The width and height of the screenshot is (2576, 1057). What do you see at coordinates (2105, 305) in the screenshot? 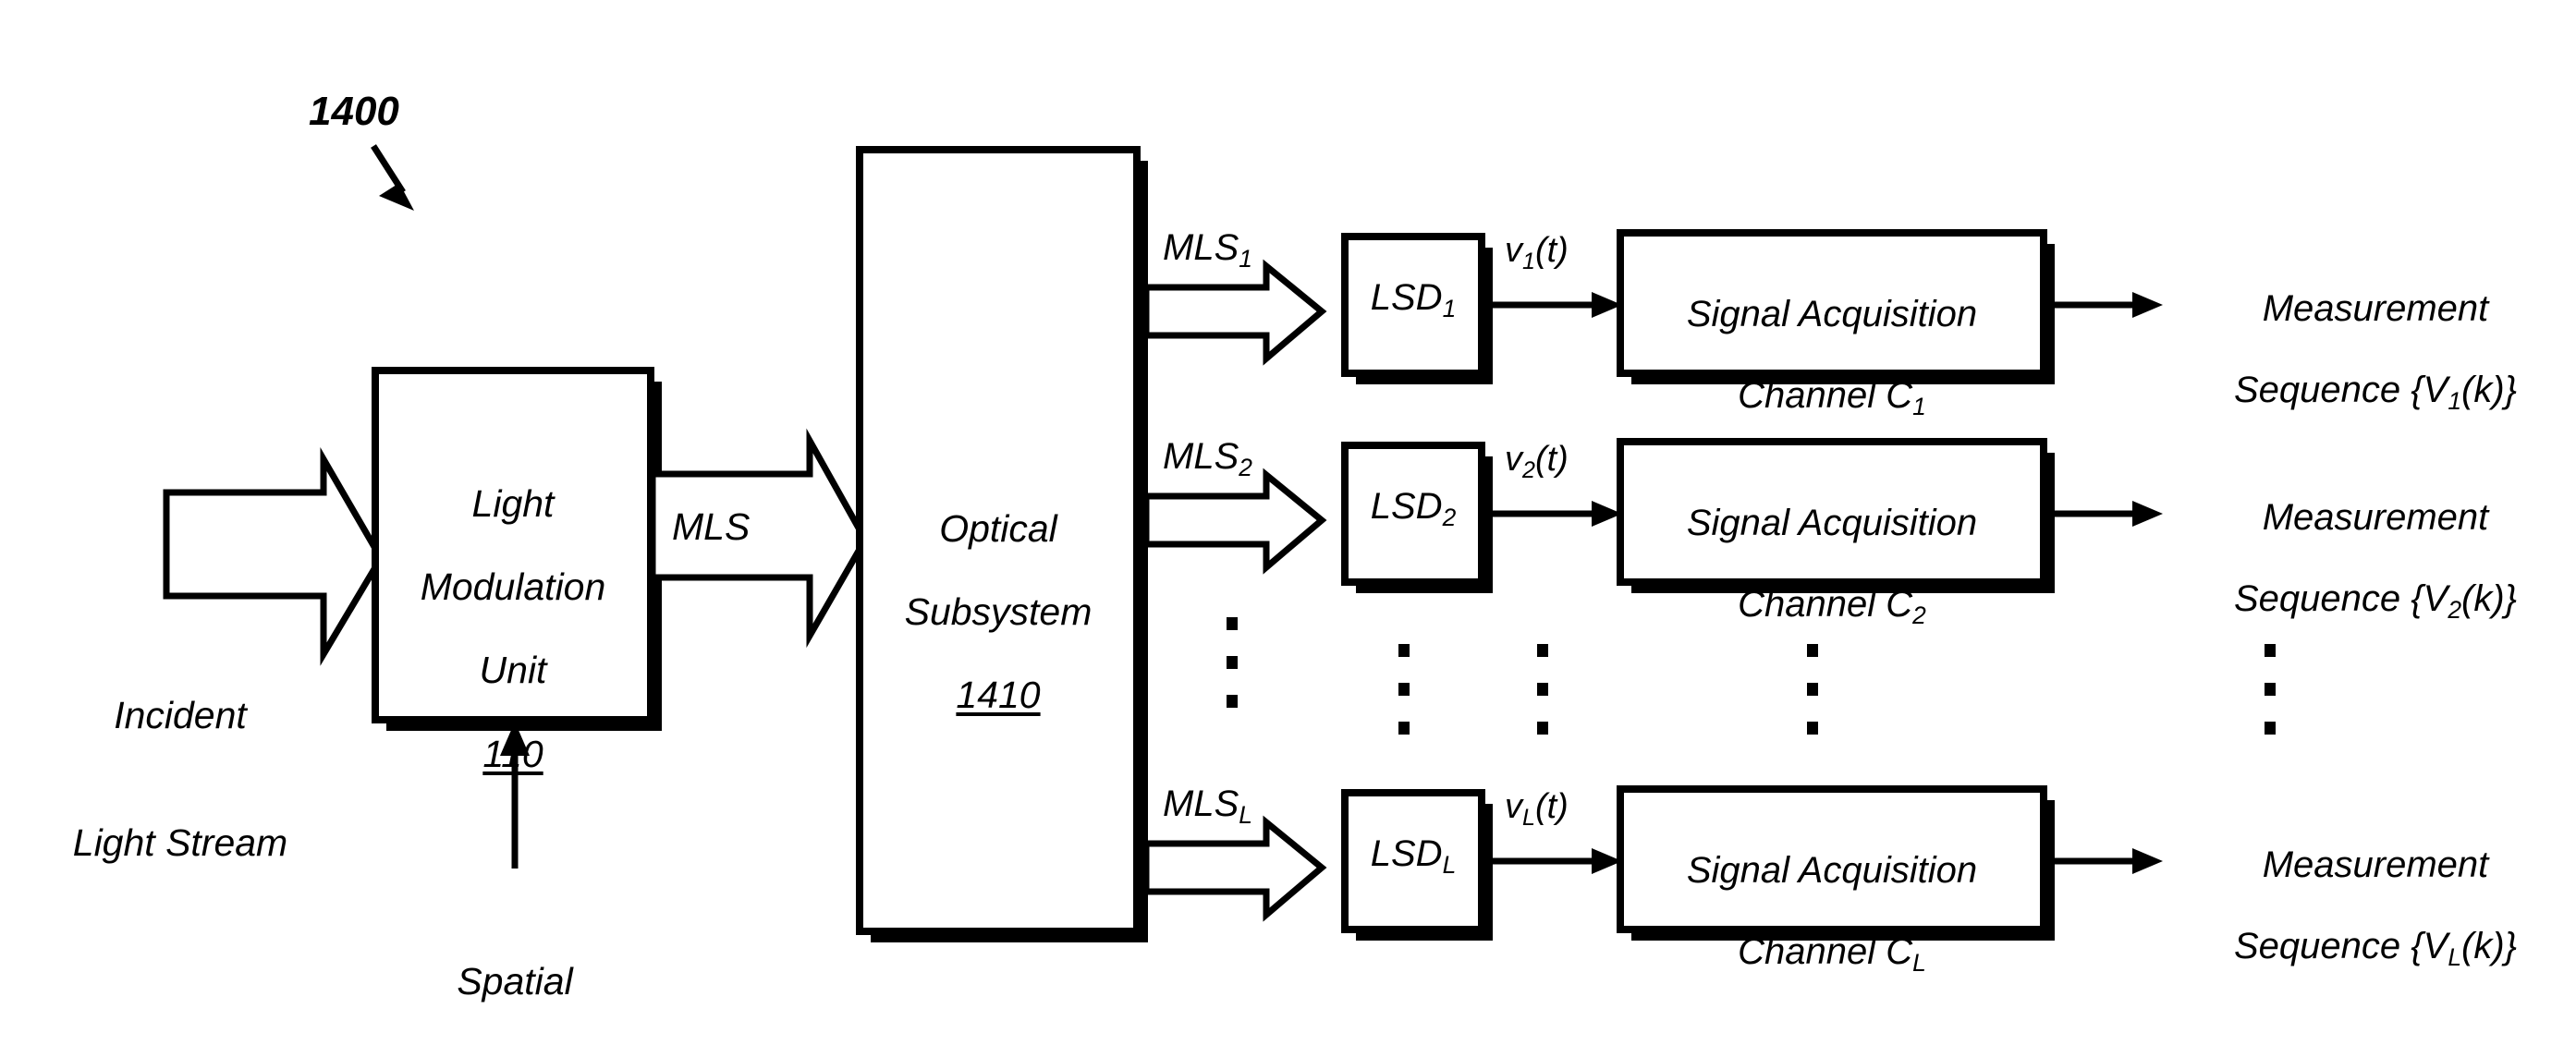
I see `measurement-1-arrow` at bounding box center [2105, 305].